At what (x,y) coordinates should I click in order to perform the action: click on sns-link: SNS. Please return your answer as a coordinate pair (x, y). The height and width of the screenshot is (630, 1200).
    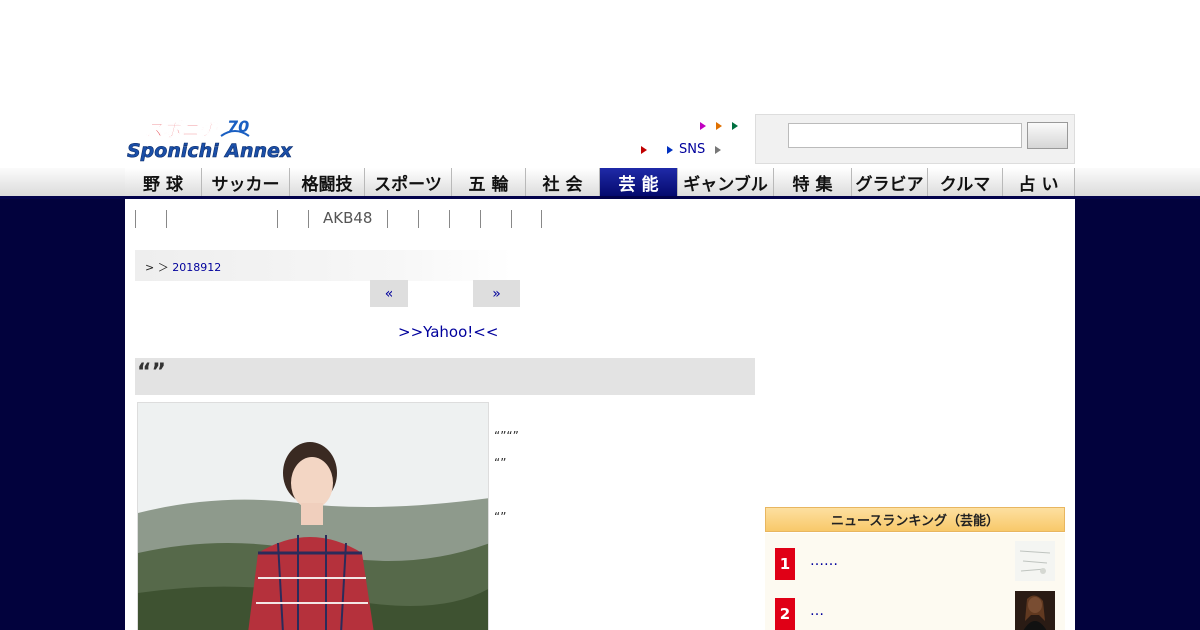
    Looking at the image, I should click on (692, 149).